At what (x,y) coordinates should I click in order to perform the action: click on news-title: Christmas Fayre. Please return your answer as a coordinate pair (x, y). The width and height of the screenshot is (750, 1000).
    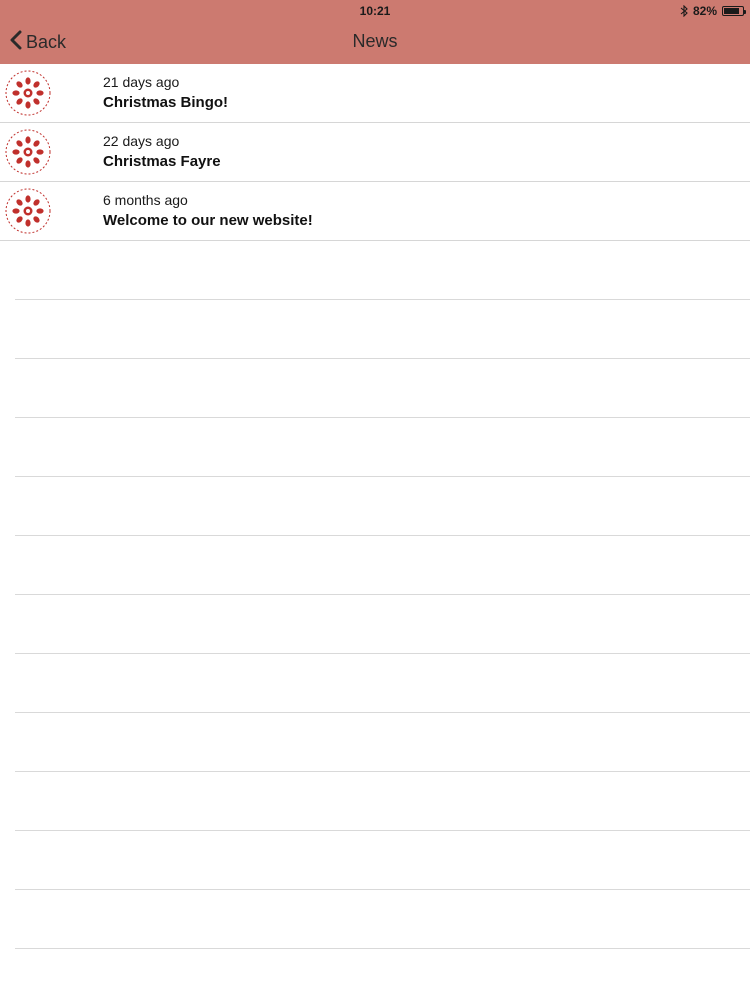
    Looking at the image, I should click on (162, 161).